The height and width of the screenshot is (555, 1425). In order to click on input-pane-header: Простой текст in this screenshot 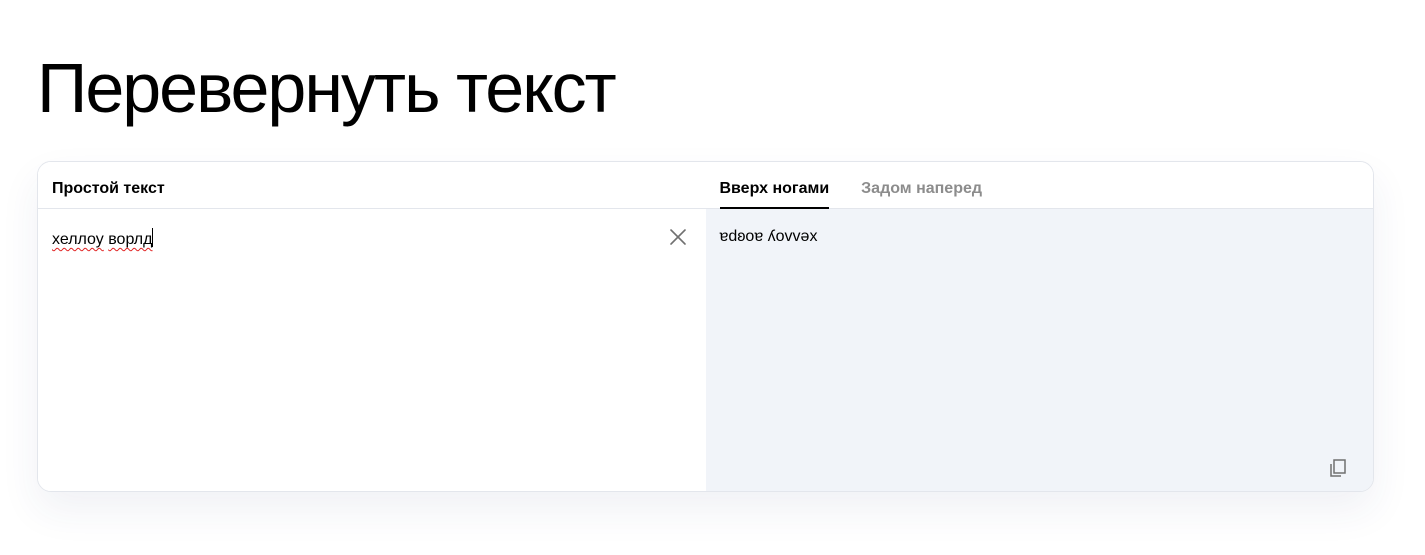, I will do `click(372, 185)`.